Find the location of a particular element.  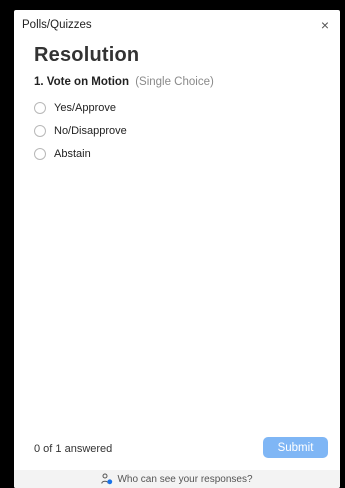

option-label: Yes/Approve is located at coordinates (85, 107).